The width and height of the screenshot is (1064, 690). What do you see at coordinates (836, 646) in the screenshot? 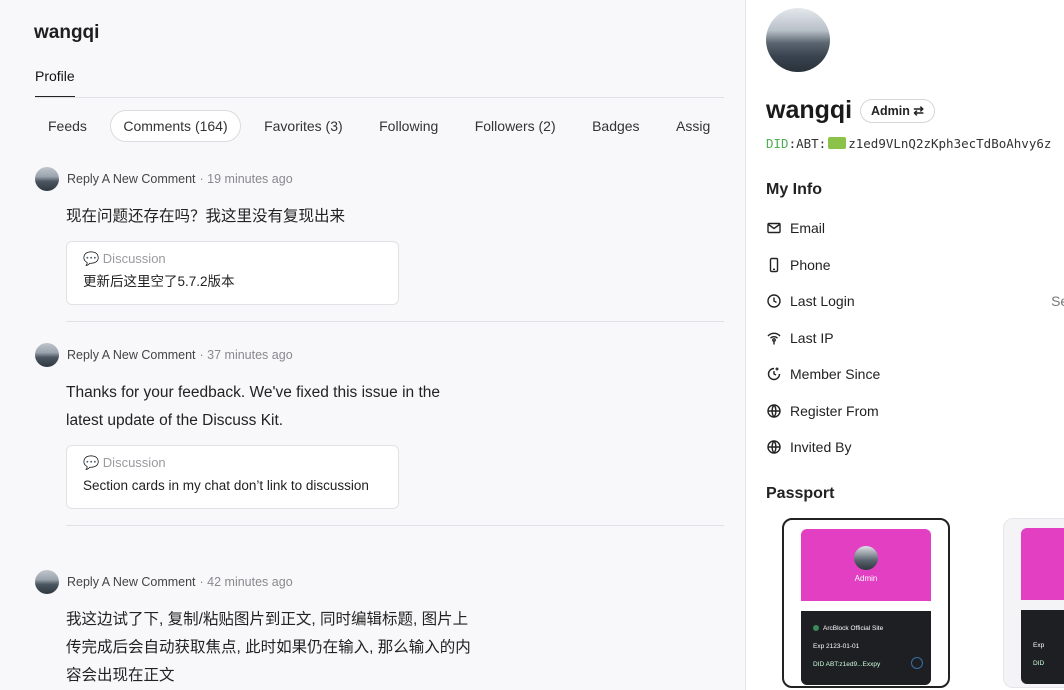
I see `passport-expiry: Exp 2123-01-01` at bounding box center [836, 646].